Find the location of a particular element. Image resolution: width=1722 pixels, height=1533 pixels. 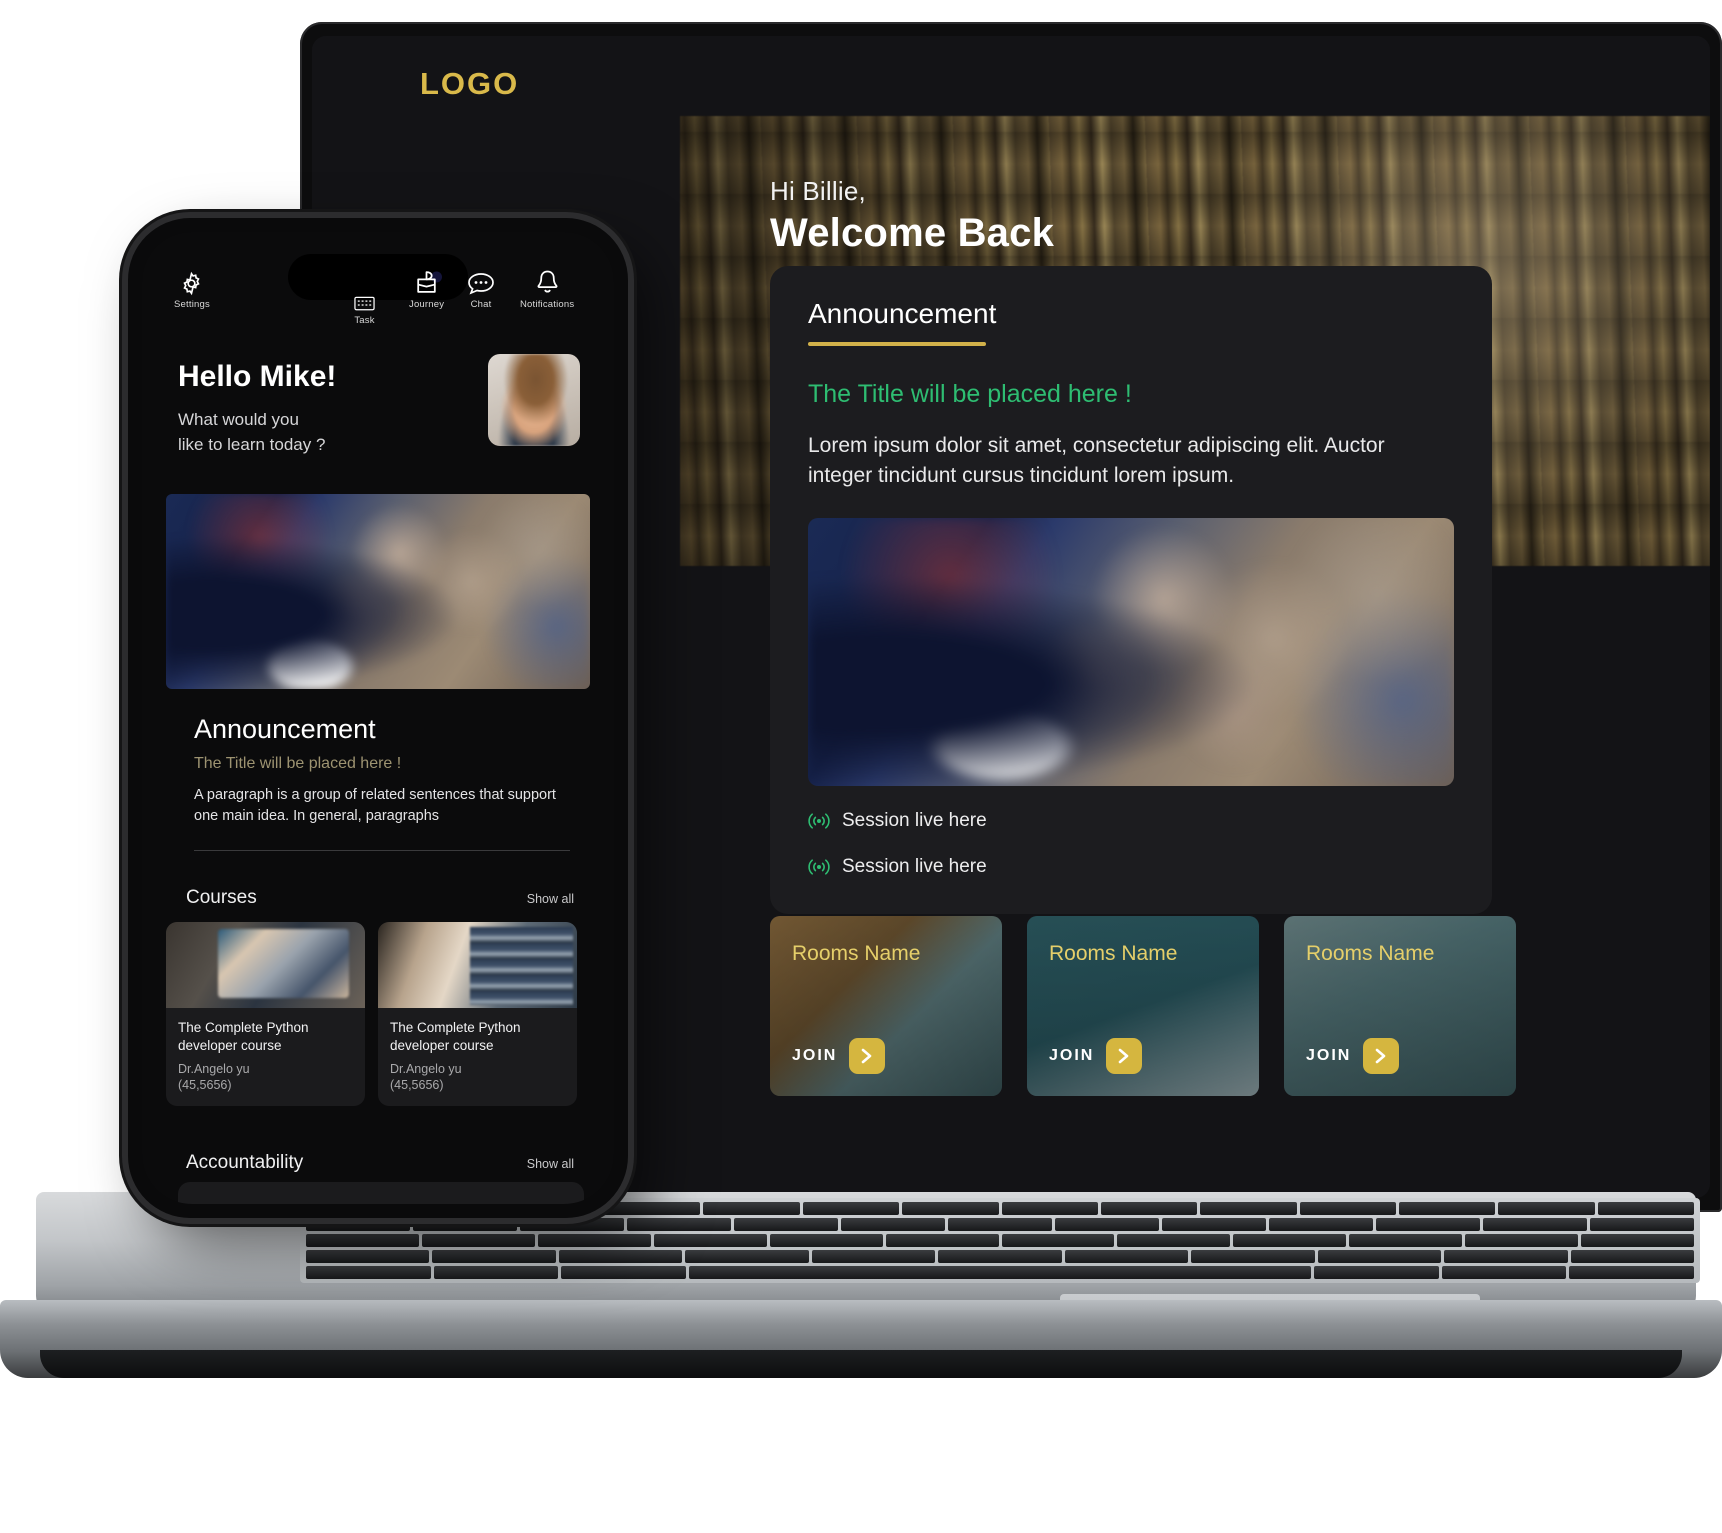

task-list-icon is located at coordinates (364, 297).